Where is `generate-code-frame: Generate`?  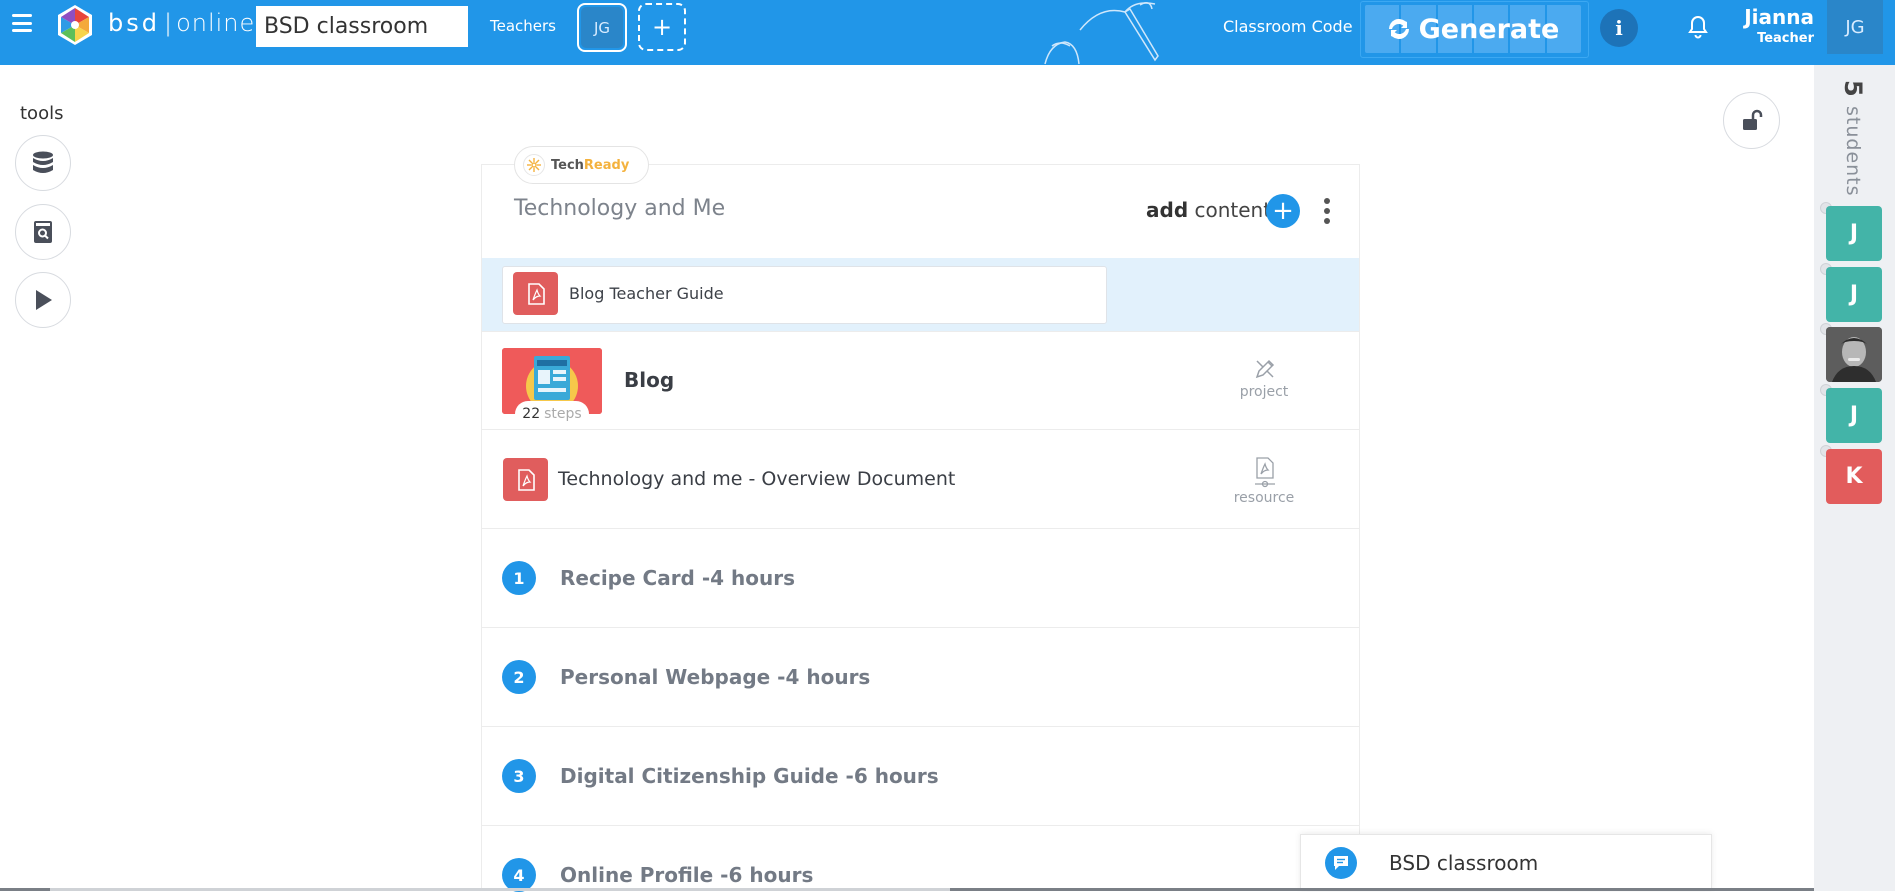 generate-code-frame: Generate is located at coordinates (1474, 29).